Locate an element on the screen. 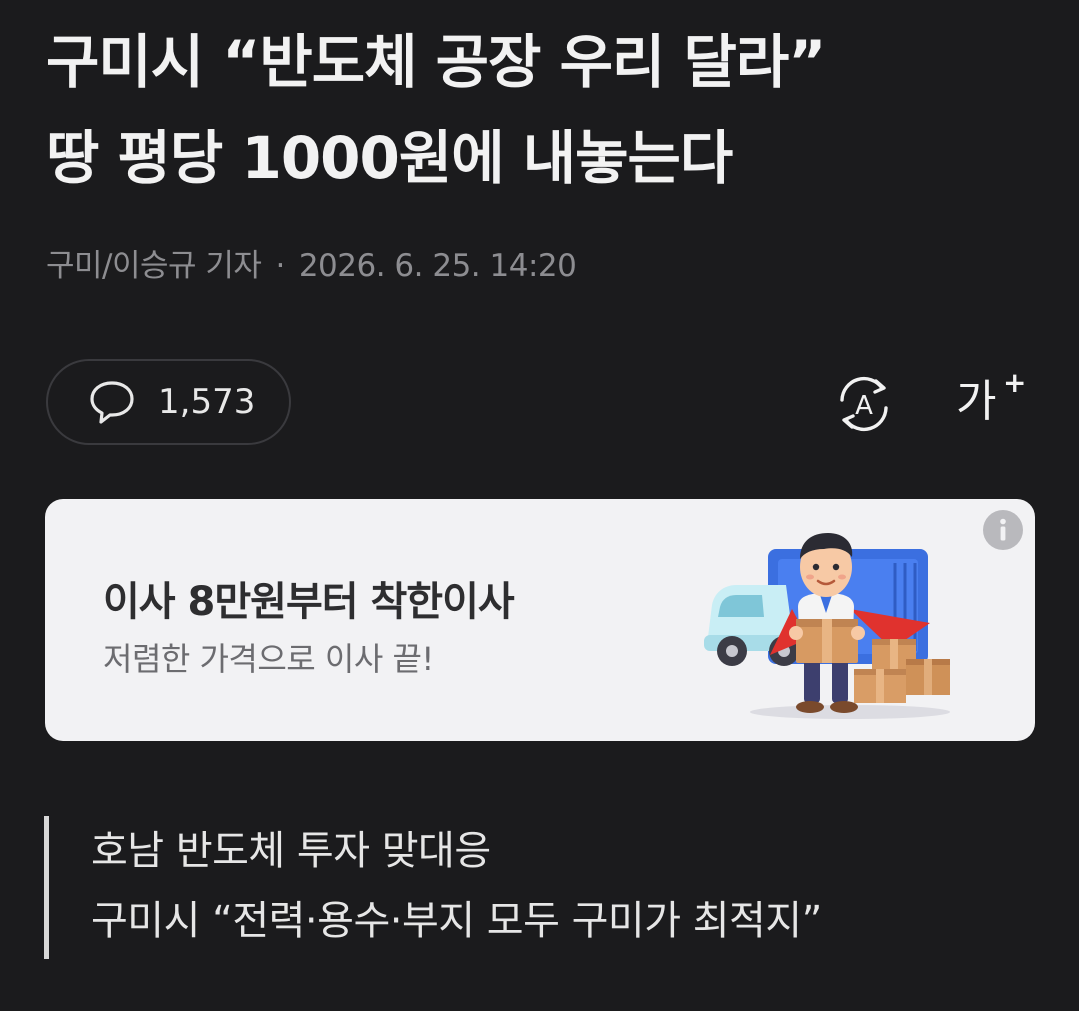 The height and width of the screenshot is (1011, 1079). translate-glyph: A is located at coordinates (864, 406).